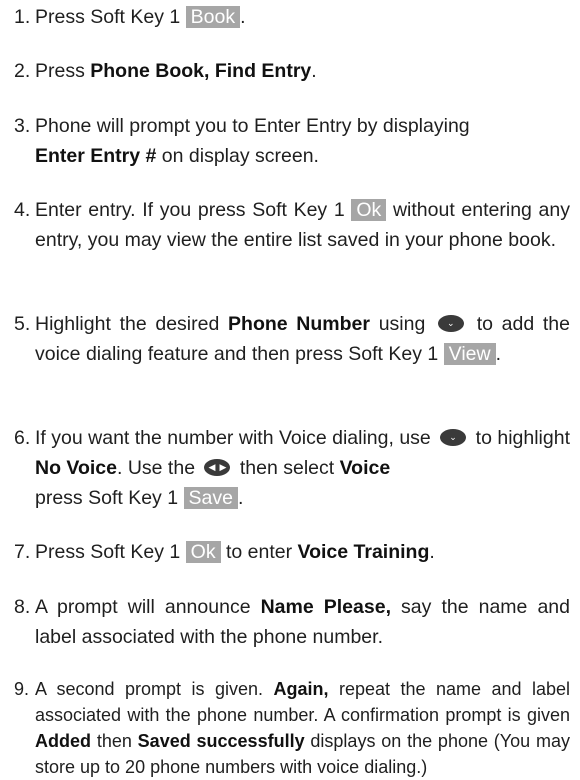 This screenshot has width=580, height=780. Describe the element at coordinates (217, 467) in the screenshot. I see `nav-left-right-icon: ◀ ▶` at that location.